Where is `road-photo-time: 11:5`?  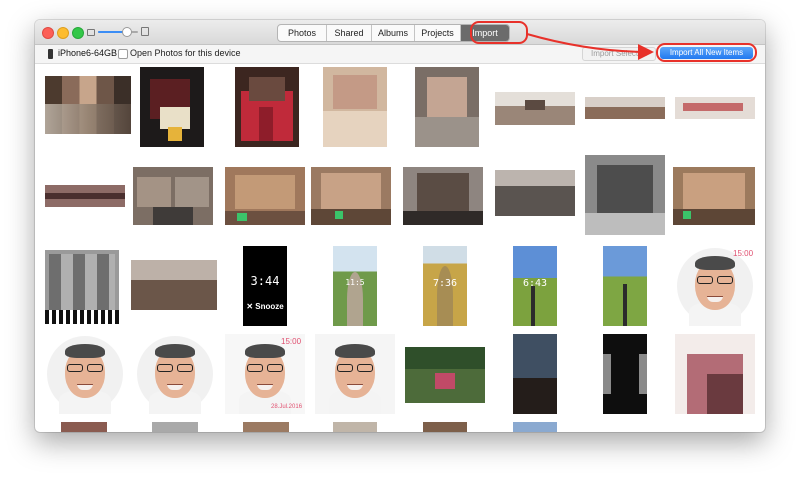 road-photo-time: 11:5 is located at coordinates (355, 282).